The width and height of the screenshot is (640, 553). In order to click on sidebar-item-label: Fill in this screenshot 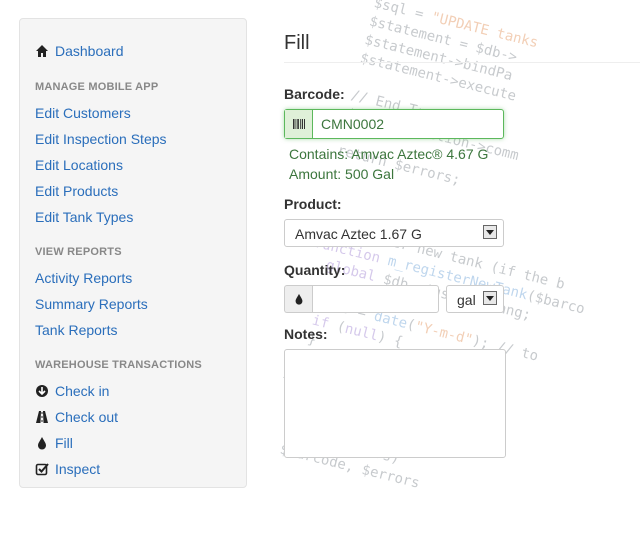, I will do `click(64, 443)`.